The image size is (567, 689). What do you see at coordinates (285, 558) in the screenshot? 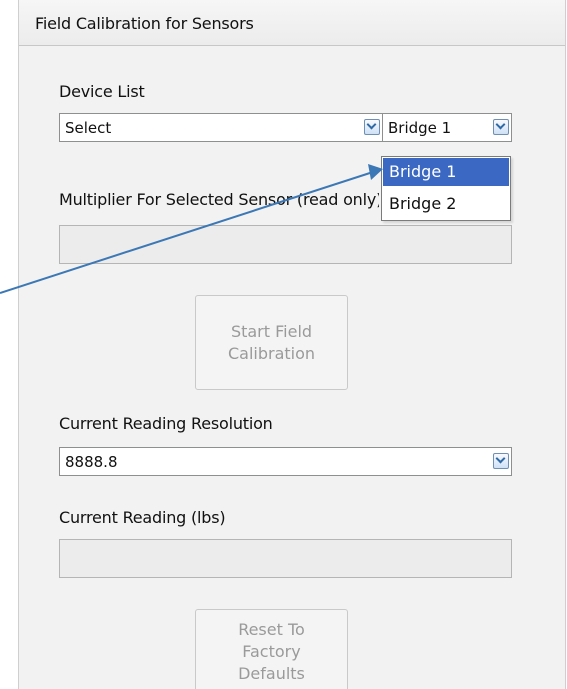
I see `current-reading-field` at bounding box center [285, 558].